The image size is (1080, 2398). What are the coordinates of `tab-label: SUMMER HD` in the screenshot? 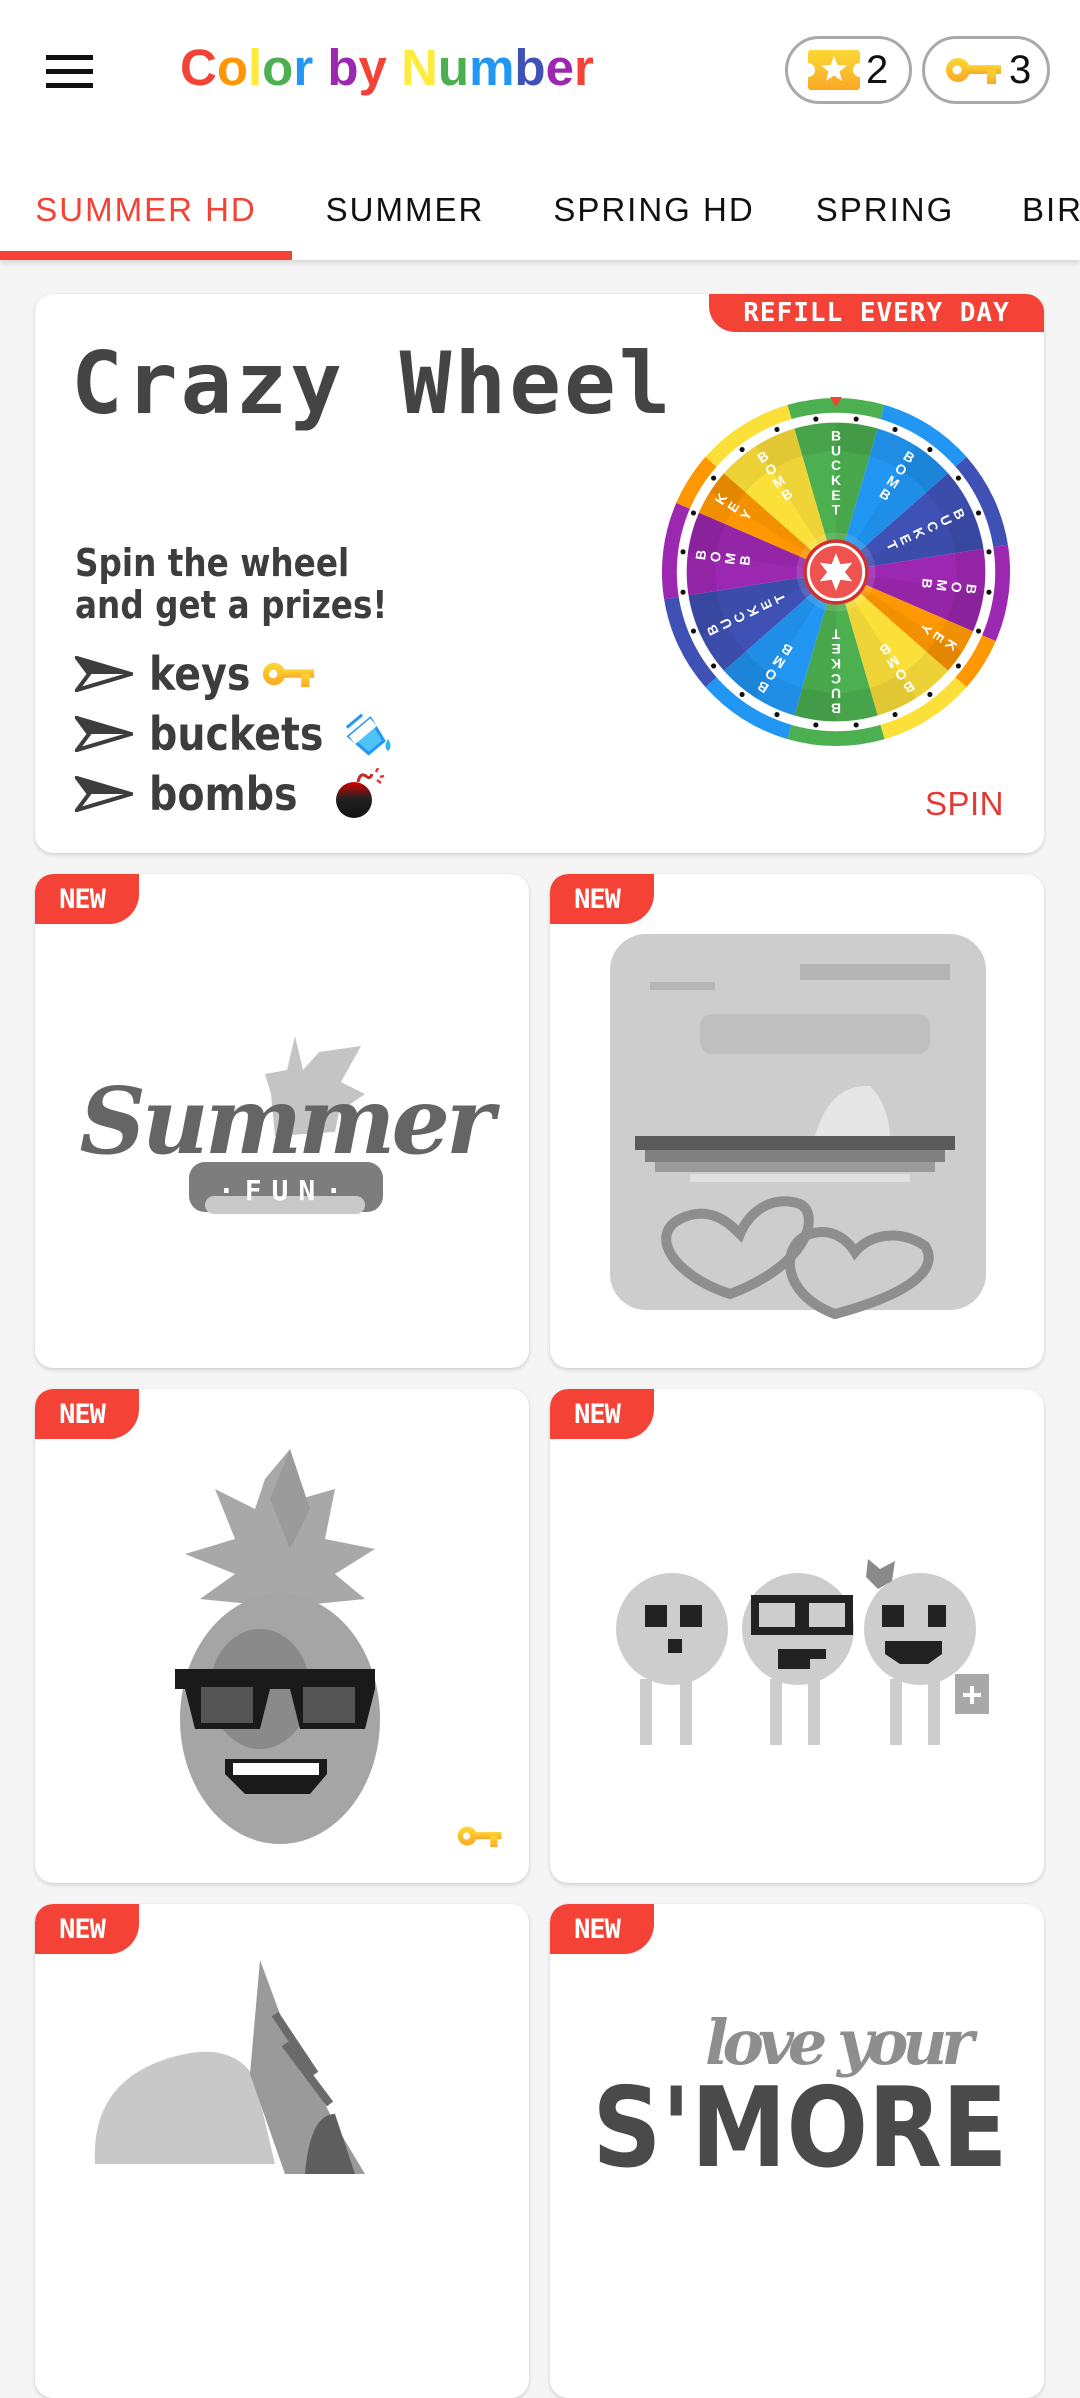 It's located at (146, 209).